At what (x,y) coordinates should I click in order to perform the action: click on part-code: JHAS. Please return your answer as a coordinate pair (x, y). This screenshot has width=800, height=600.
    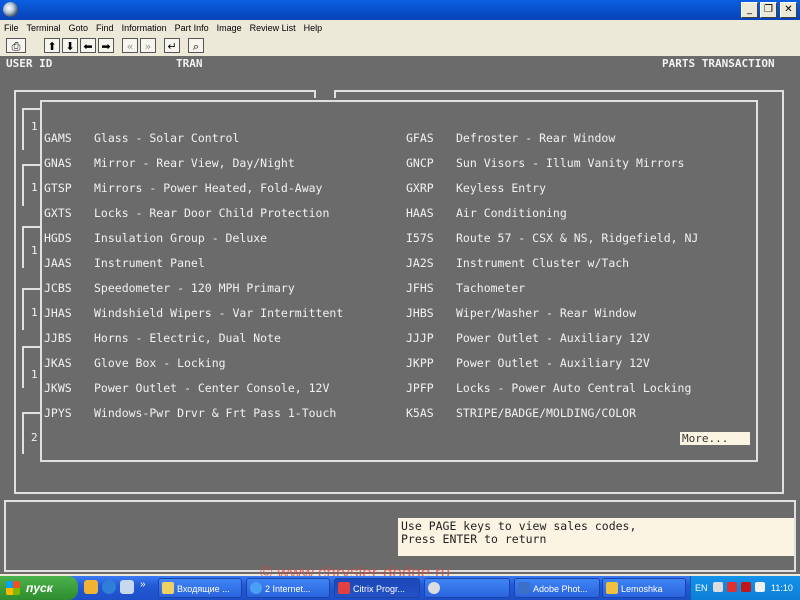
    Looking at the image, I should click on (58, 313).